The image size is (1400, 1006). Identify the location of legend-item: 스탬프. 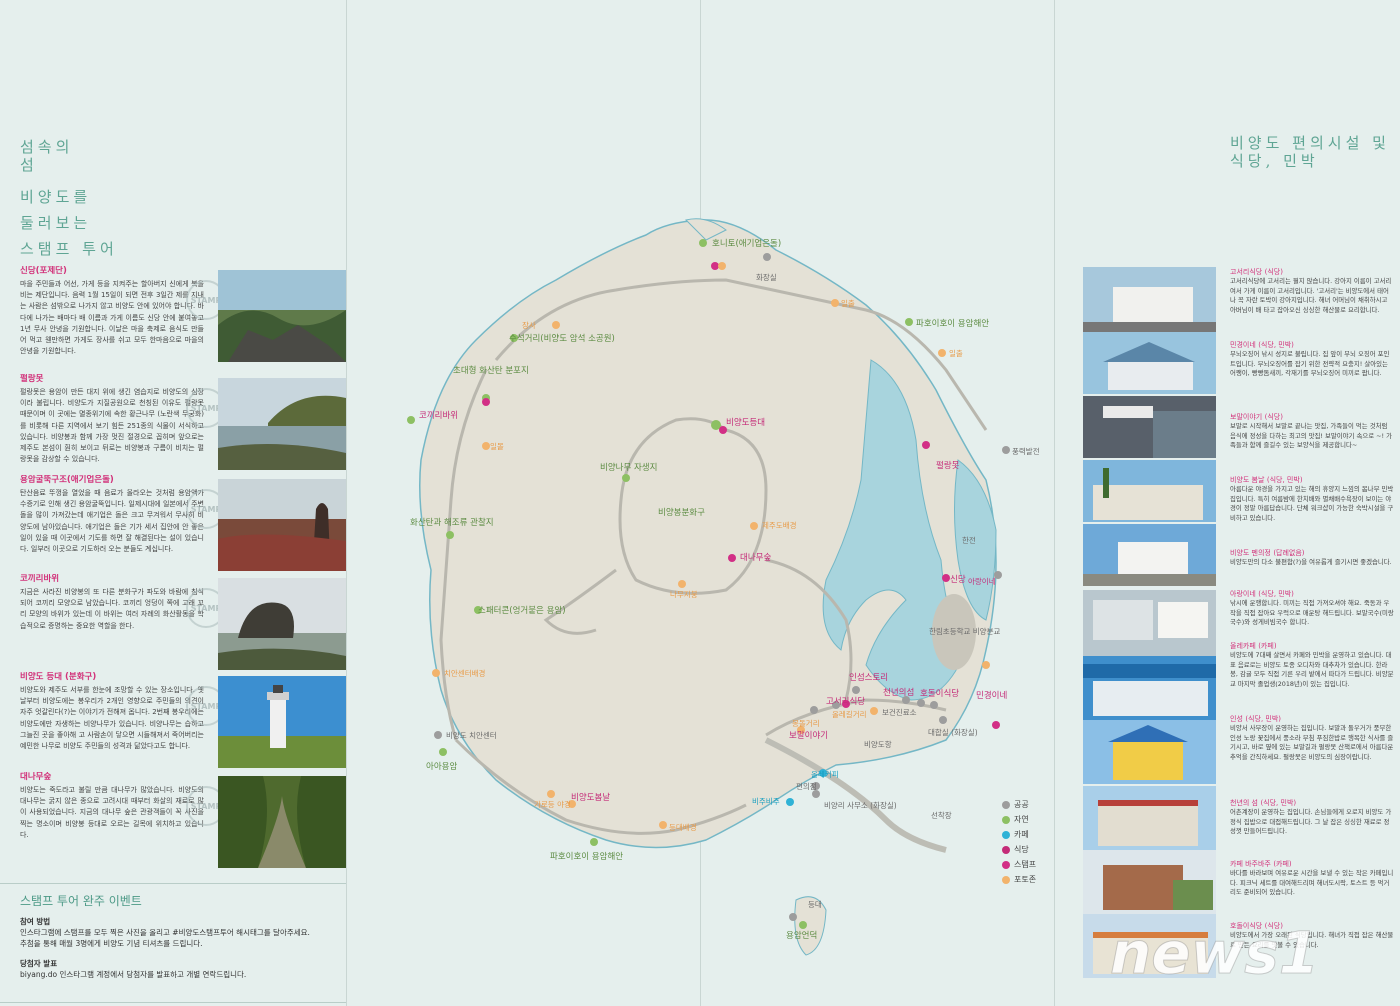
(1032, 864).